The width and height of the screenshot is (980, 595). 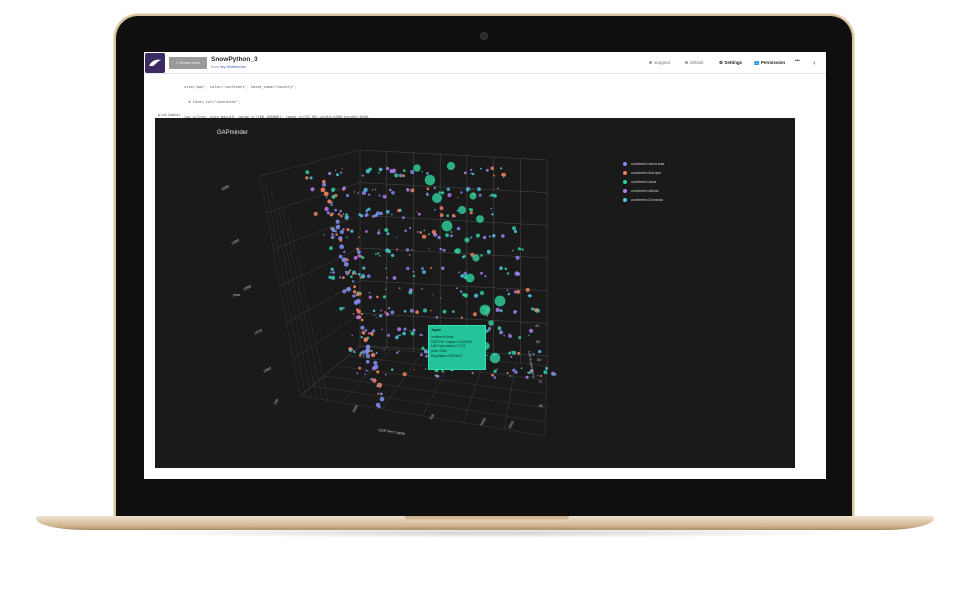 What do you see at coordinates (643, 190) in the screenshot?
I see `legend-item: continent=Africa` at bounding box center [643, 190].